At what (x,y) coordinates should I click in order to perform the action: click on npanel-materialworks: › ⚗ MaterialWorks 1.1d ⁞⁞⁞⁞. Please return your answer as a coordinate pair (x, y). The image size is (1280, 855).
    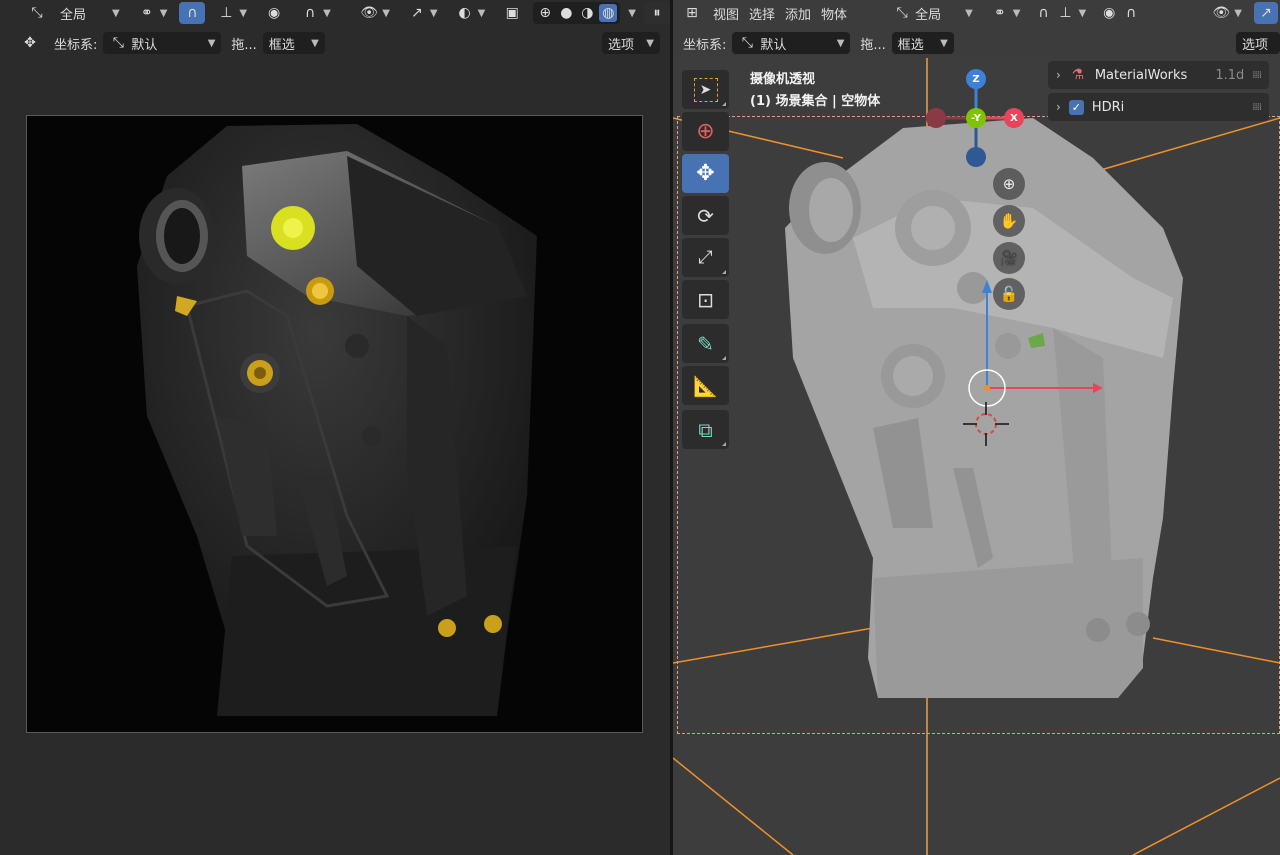
    Looking at the image, I should click on (1158, 75).